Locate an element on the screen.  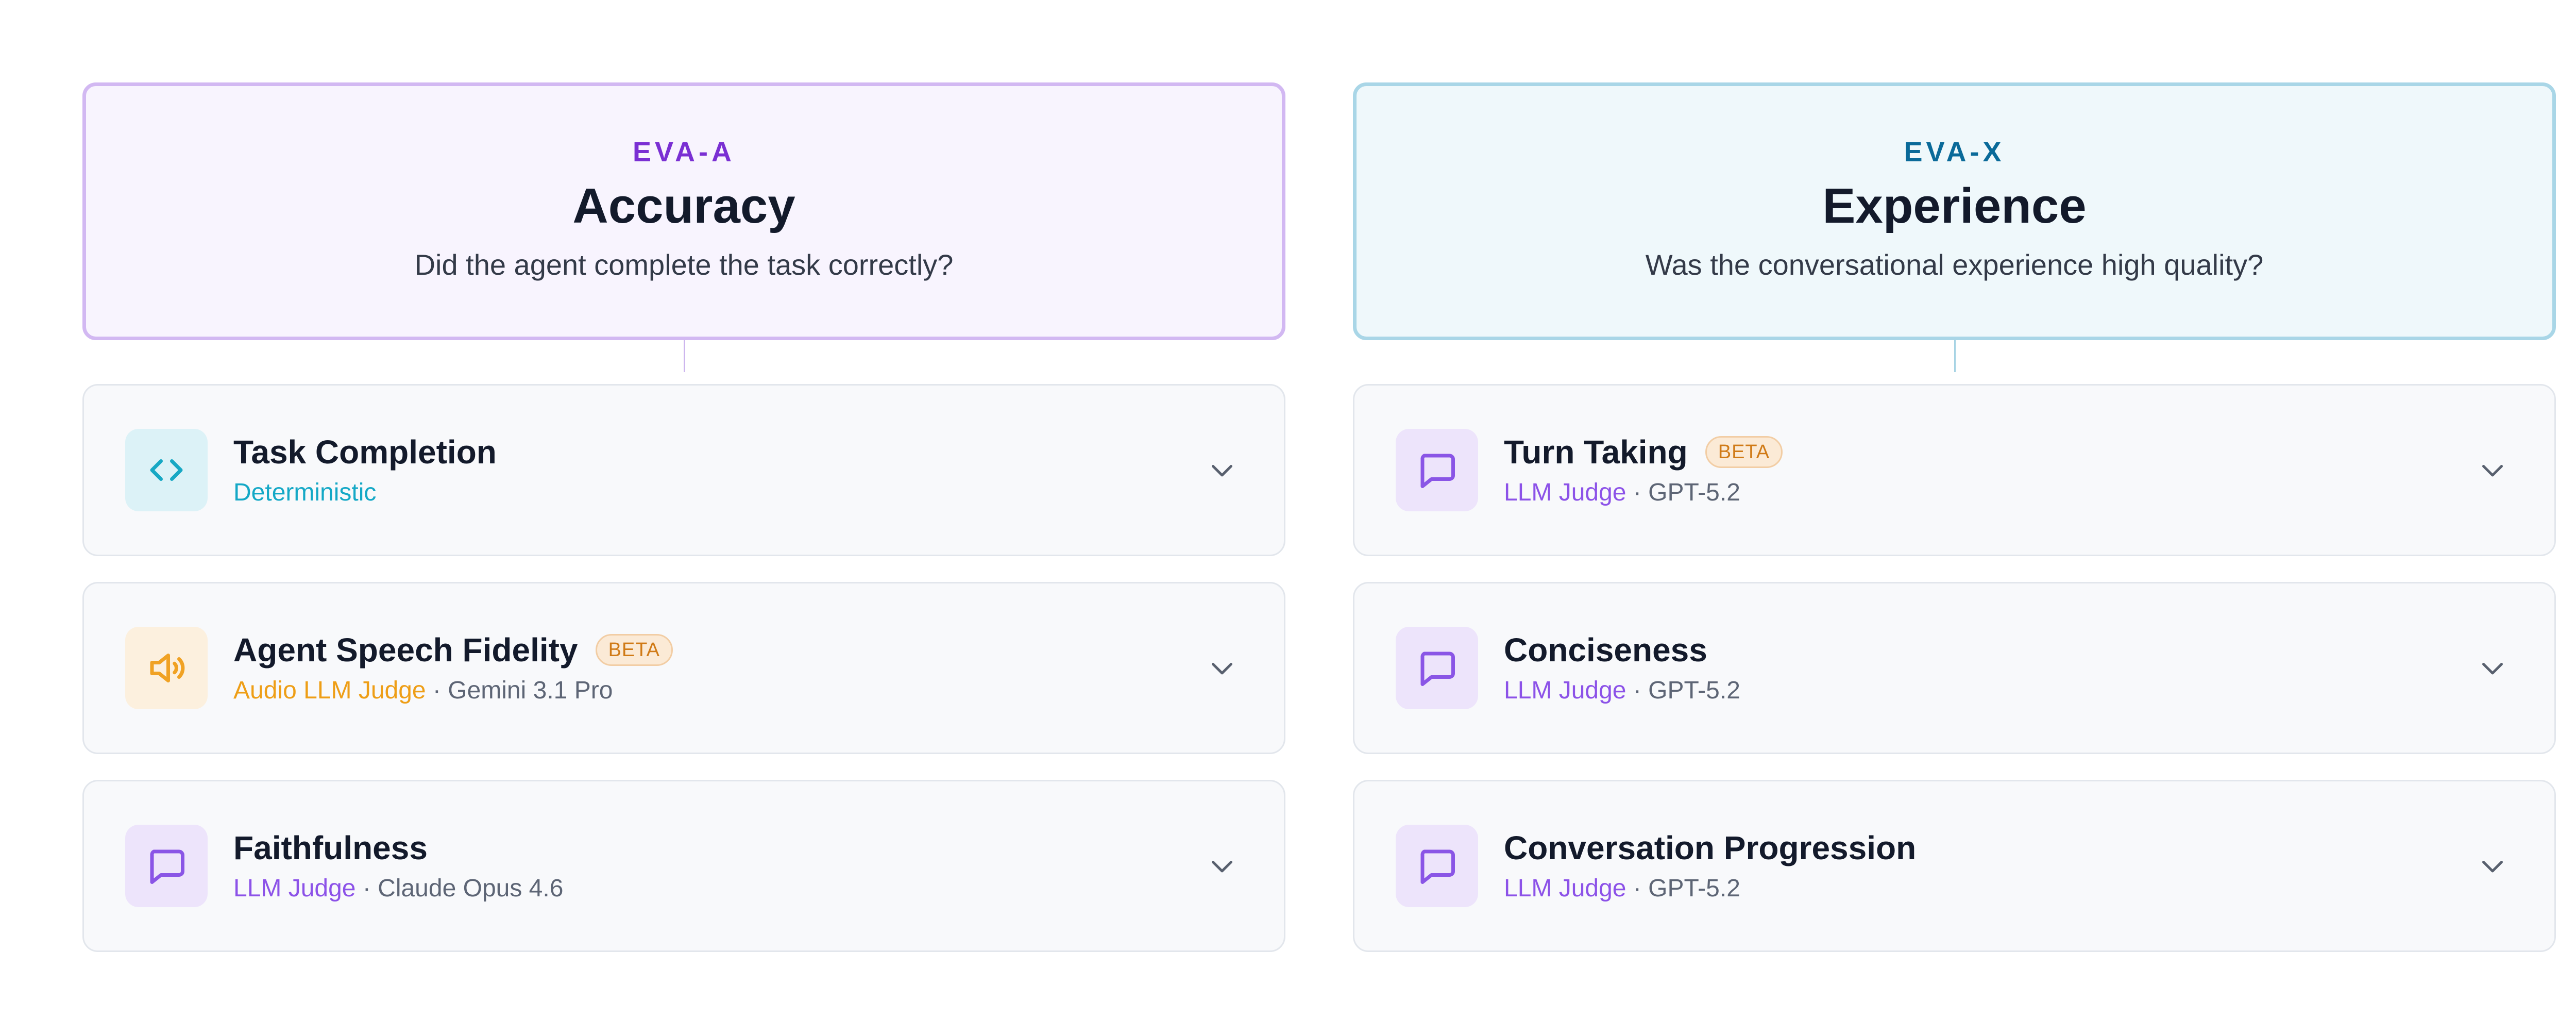
accuracy-title: Accuracy is located at coordinates (683, 205).